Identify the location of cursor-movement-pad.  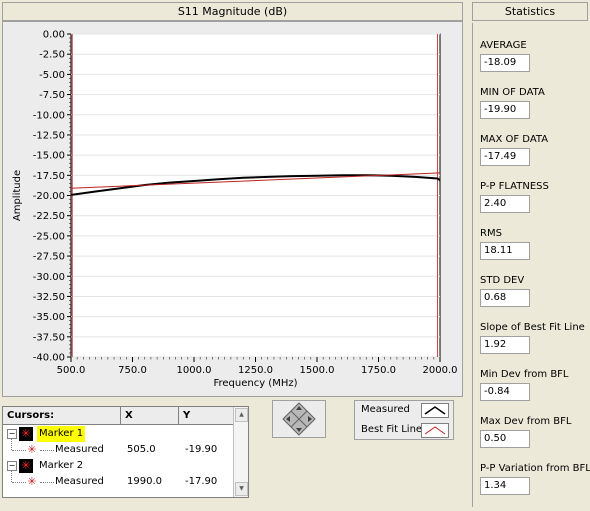
(299, 419).